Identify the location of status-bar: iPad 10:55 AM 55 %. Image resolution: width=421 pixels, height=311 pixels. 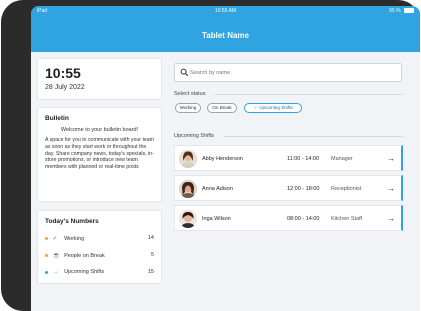
(225, 12).